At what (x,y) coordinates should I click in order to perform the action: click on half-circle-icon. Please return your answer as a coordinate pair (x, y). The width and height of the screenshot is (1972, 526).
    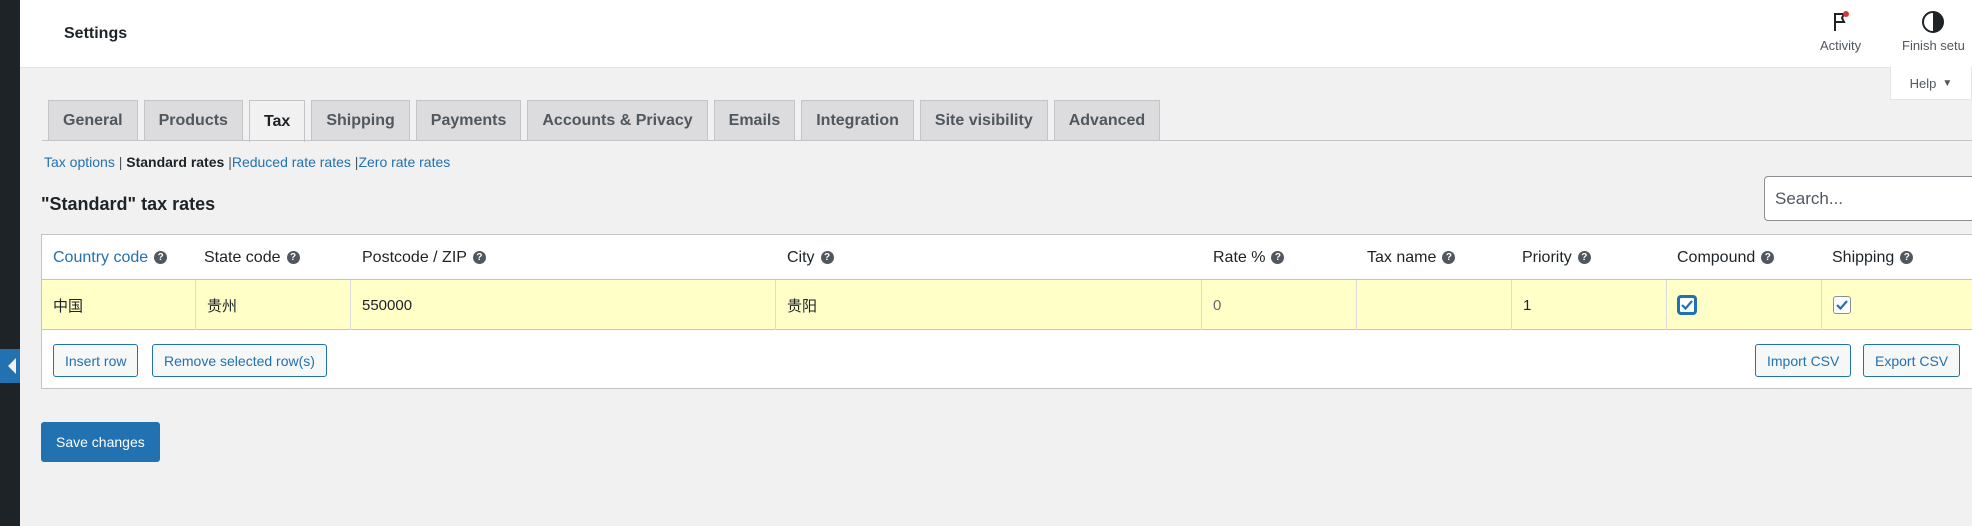
    Looking at the image, I should click on (1933, 22).